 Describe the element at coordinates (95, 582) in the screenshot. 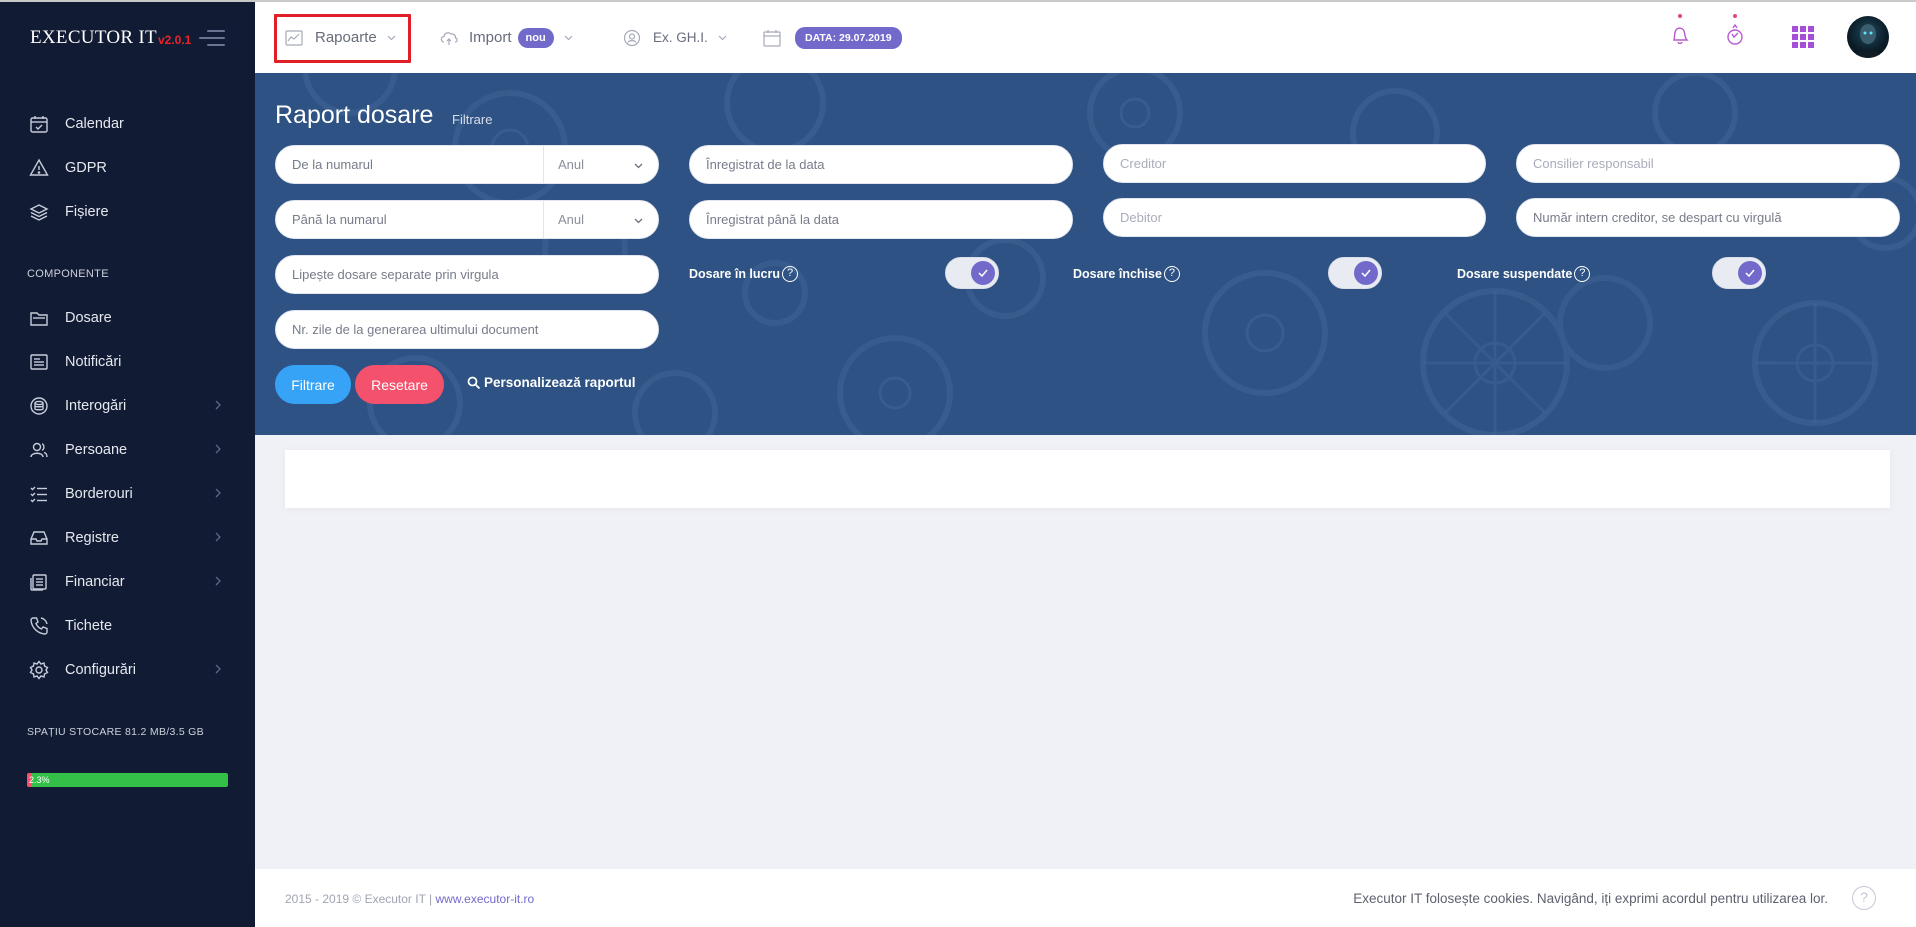

I see `sidebar-item-label: Financiar` at that location.